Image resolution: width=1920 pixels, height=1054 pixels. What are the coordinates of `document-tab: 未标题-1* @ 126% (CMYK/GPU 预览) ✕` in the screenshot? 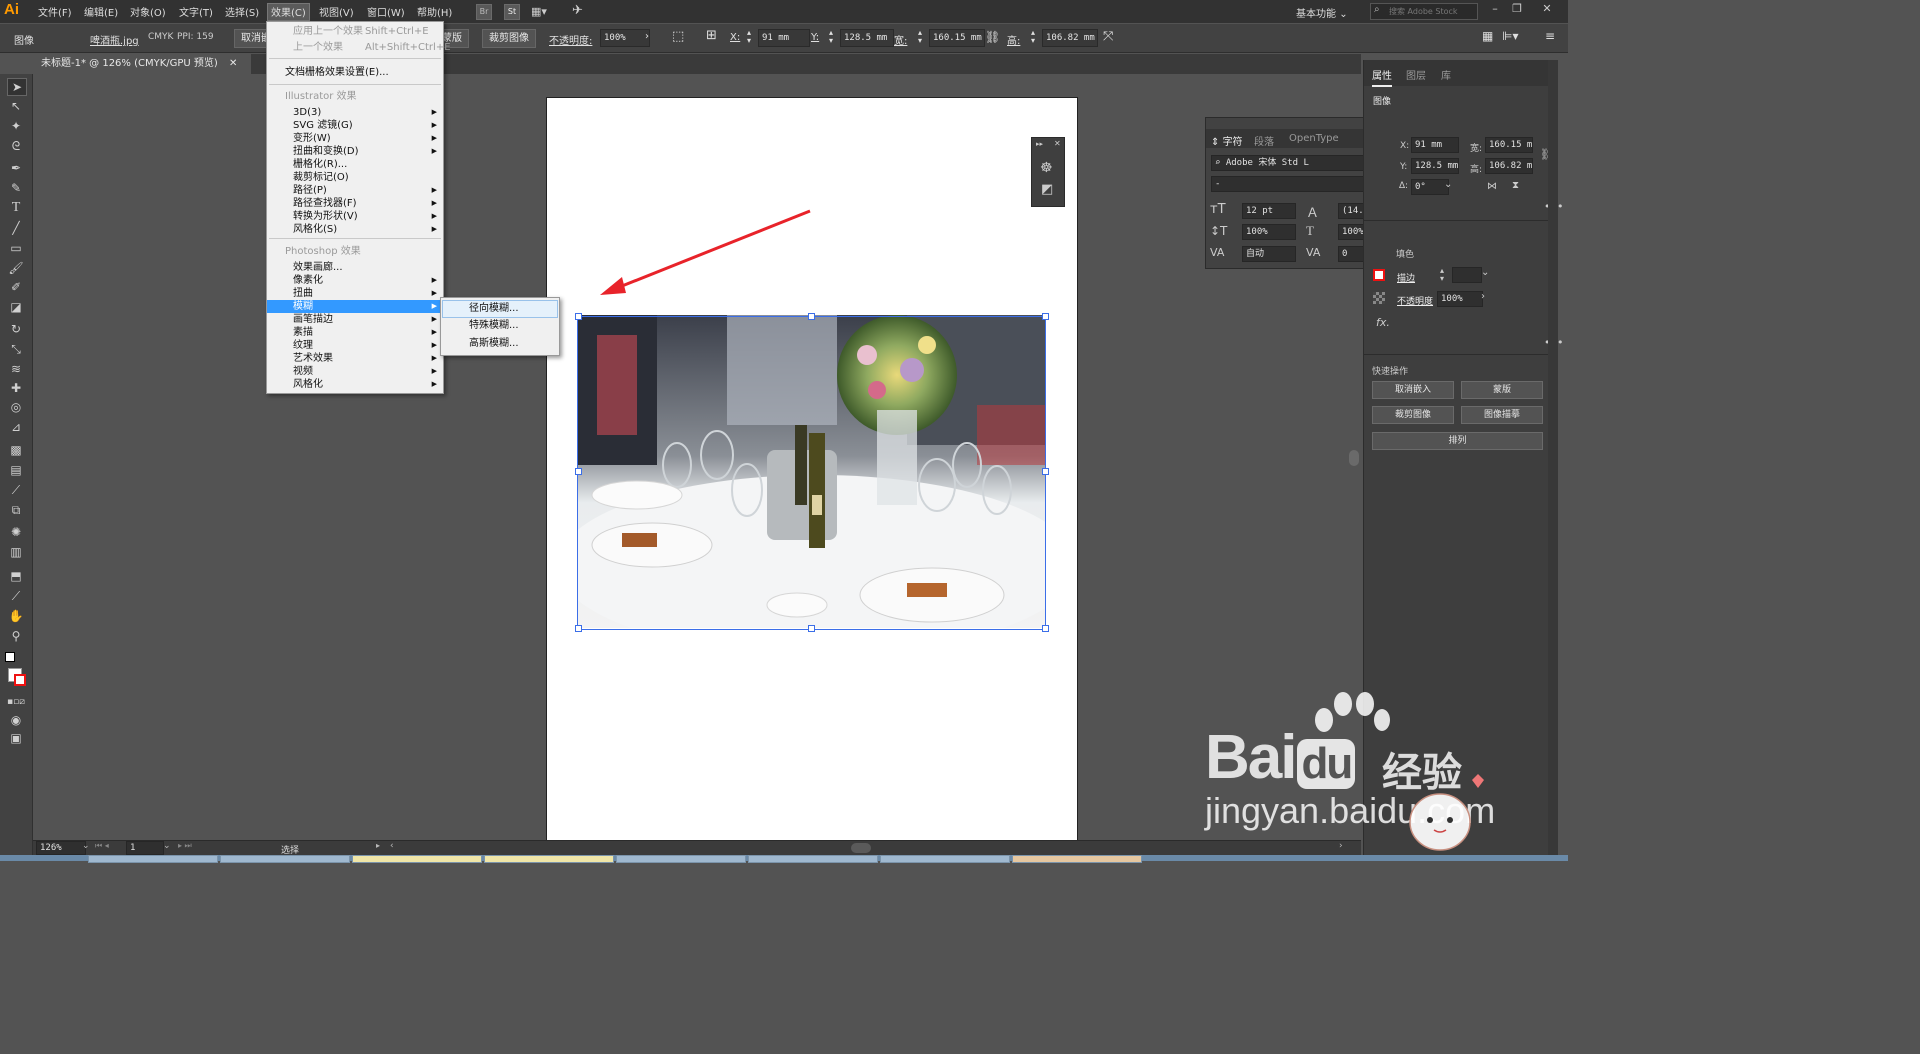 It's located at (142, 64).